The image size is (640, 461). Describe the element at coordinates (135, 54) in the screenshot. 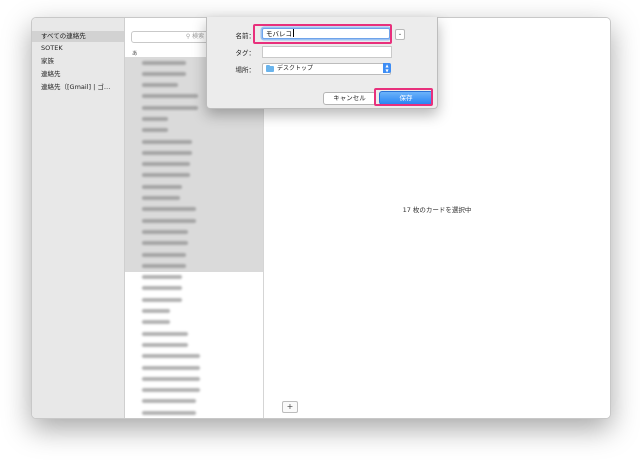

I see `section-header: あ` at that location.